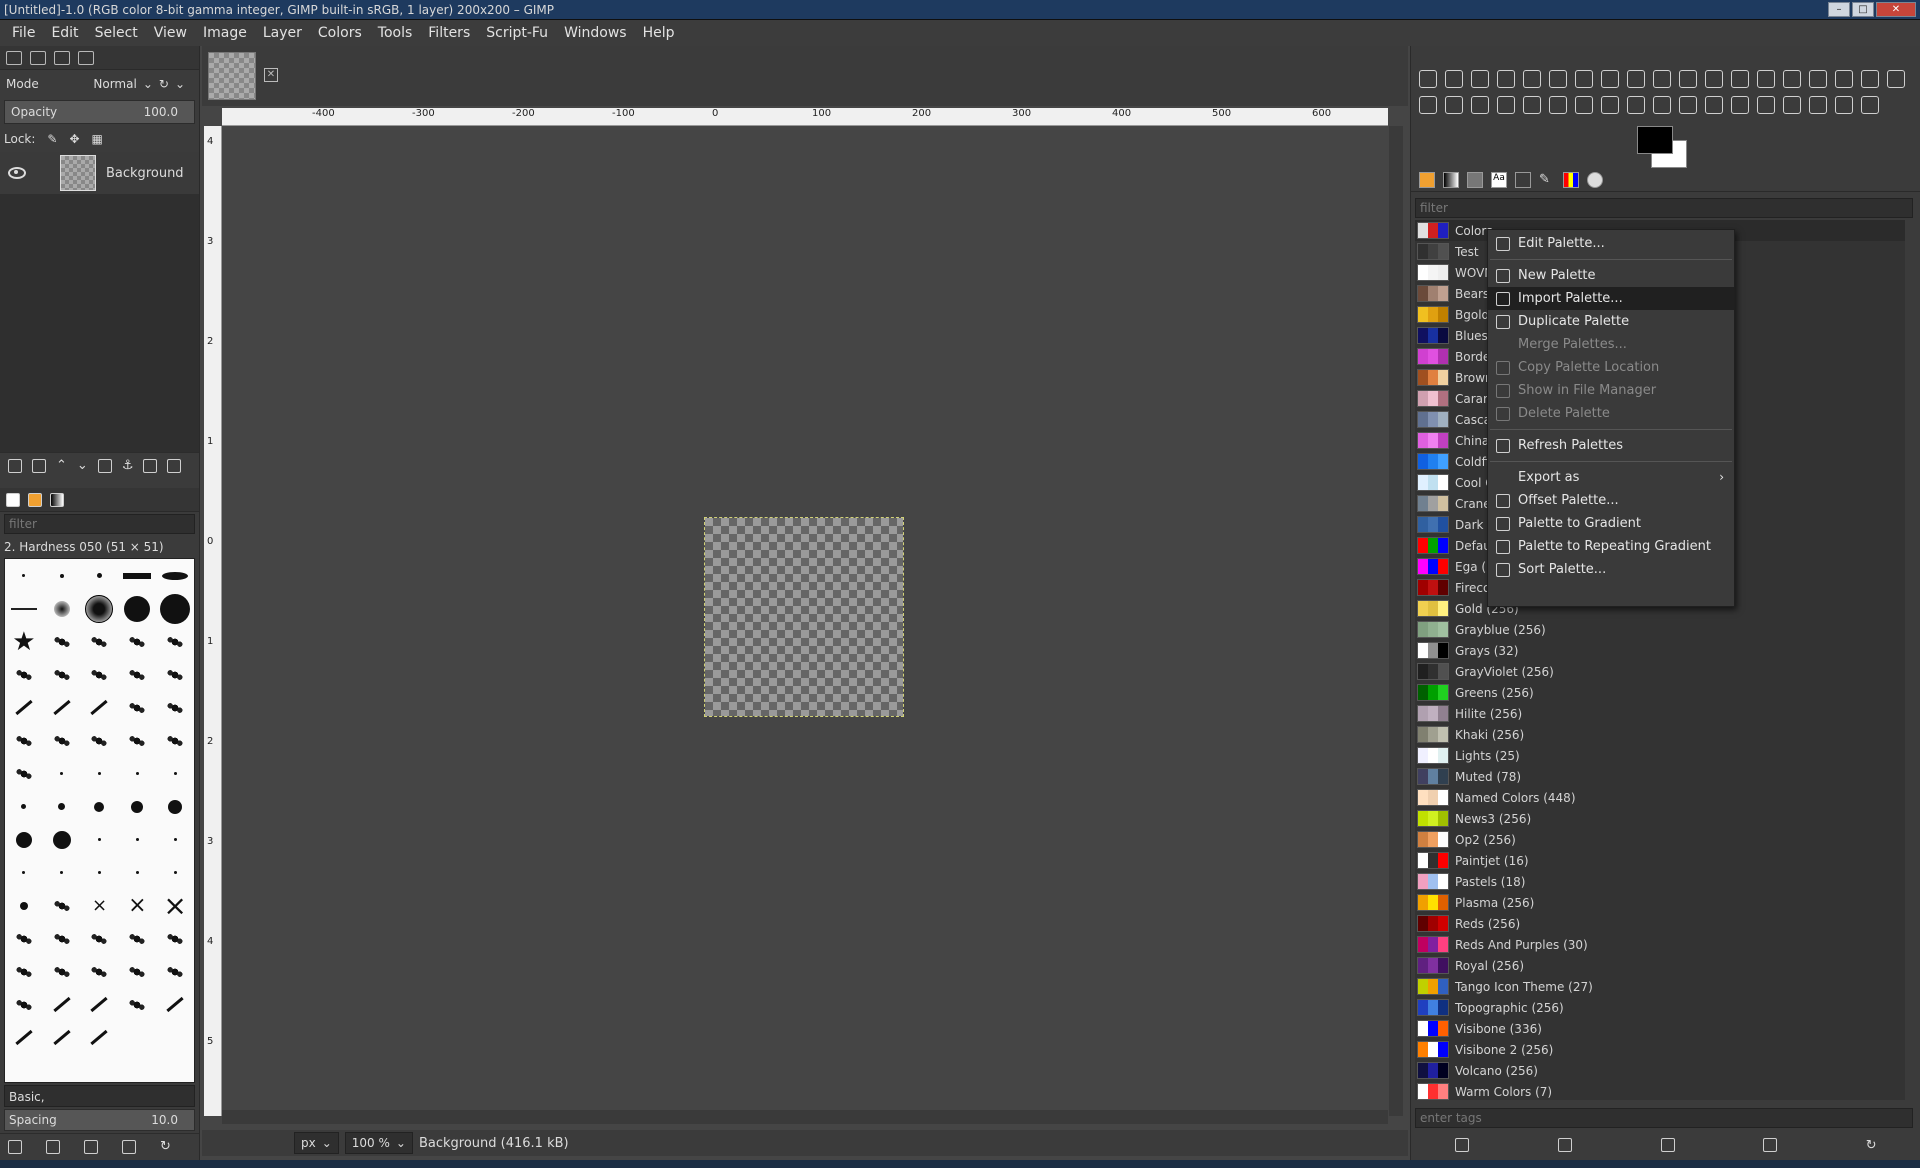 This screenshot has width=1920, height=1168. What do you see at coordinates (39, 465) in the screenshot?
I see `new-layer-group-icon` at bounding box center [39, 465].